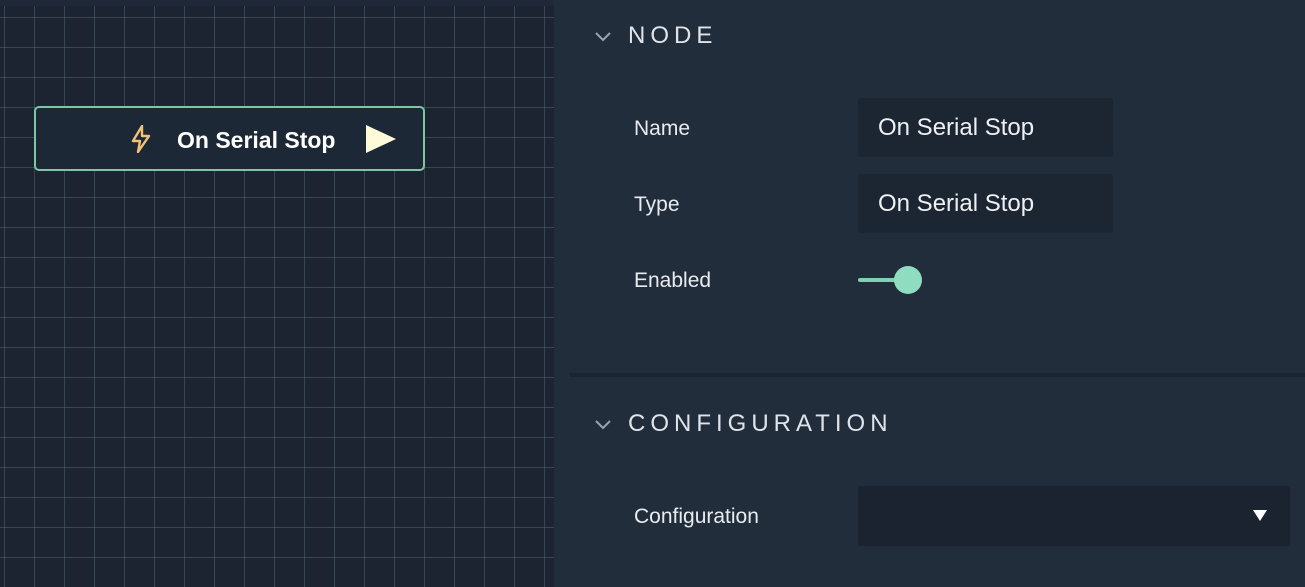 Image resolution: width=1305 pixels, height=587 pixels. Describe the element at coordinates (908, 280) in the screenshot. I see `toggle-knob` at that location.